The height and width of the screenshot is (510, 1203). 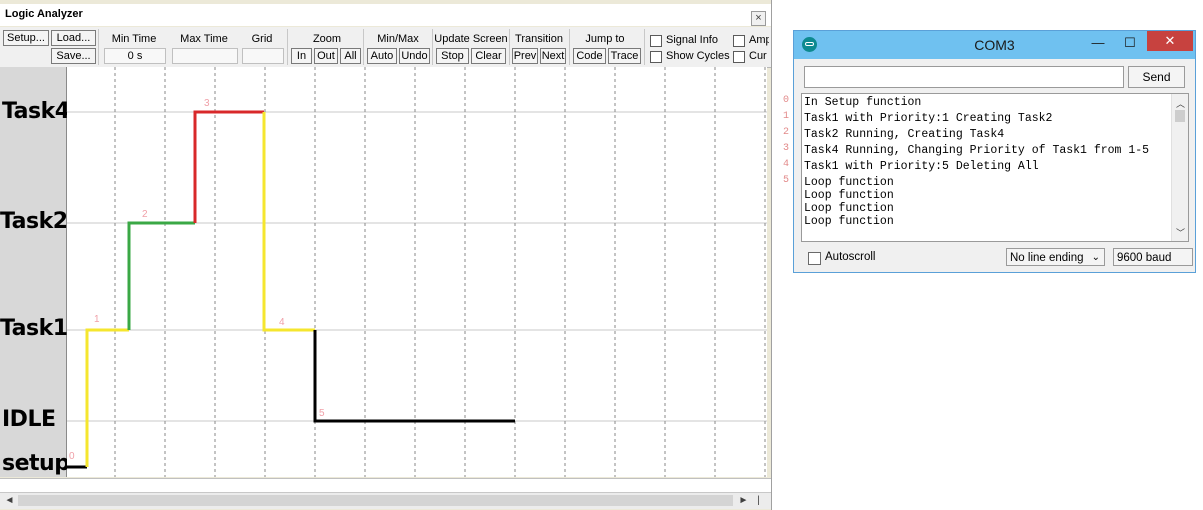 I want to click on horizontal-scrollbar: ◄ ► |, so click(x=385, y=500).